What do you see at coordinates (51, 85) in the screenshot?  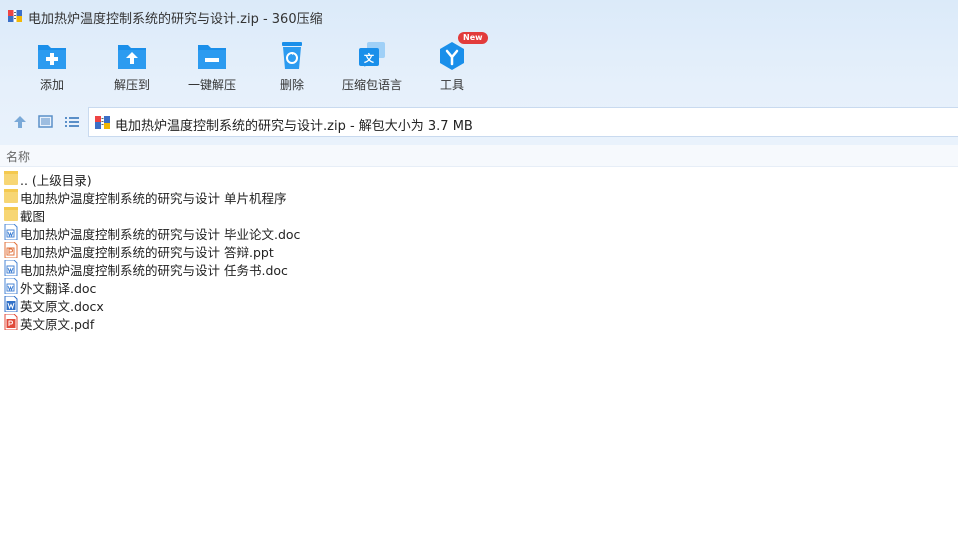 I see `add-label: 添加` at bounding box center [51, 85].